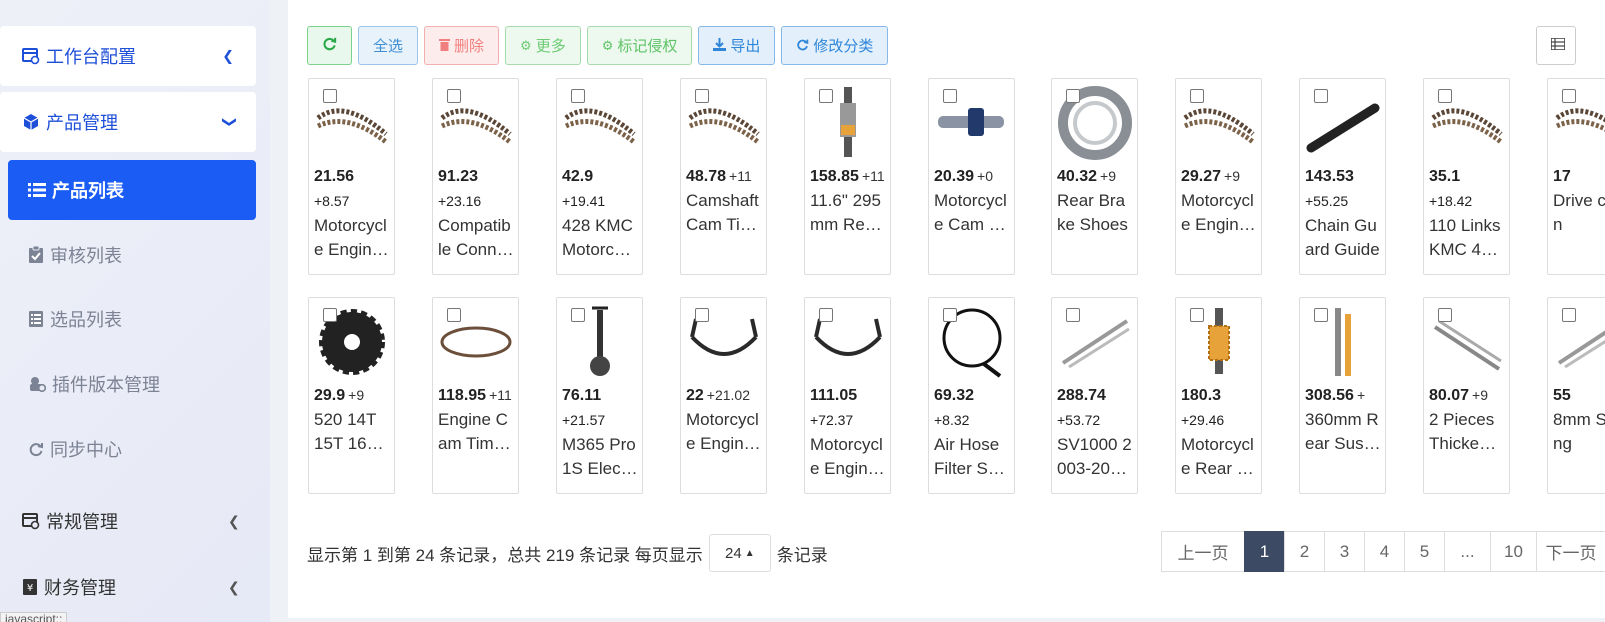 Image resolution: width=1605 pixels, height=622 pixels. What do you see at coordinates (352, 432) in the screenshot?
I see `product-title: 520 14T 15T 16T Sprocket` at bounding box center [352, 432].